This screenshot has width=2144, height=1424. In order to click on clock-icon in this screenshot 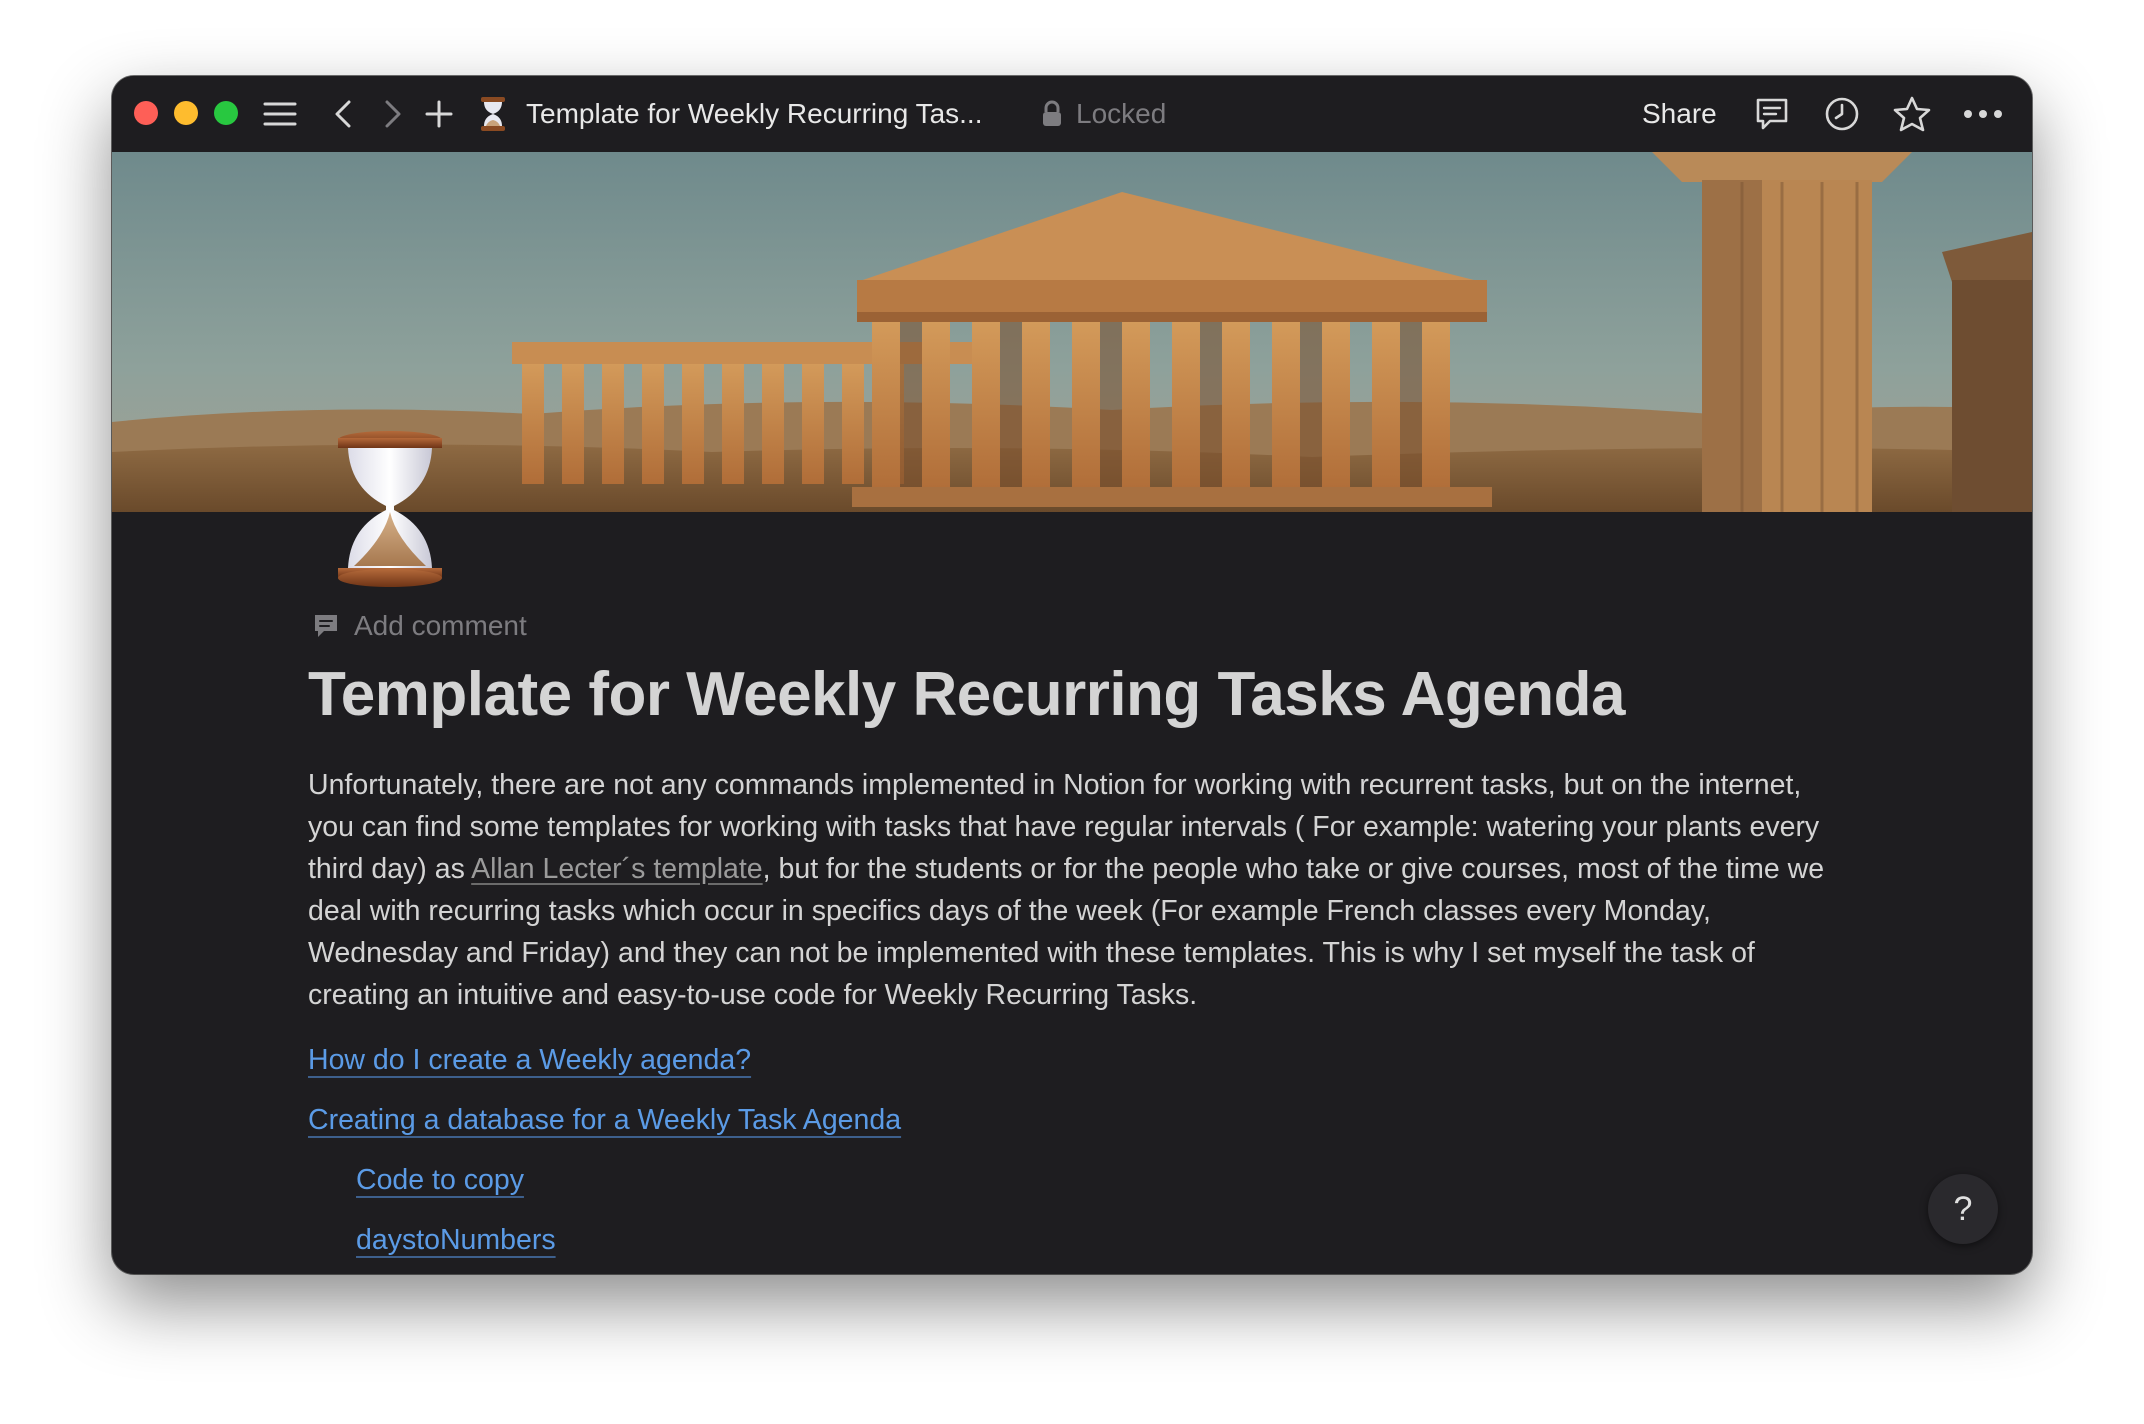, I will do `click(1842, 114)`.